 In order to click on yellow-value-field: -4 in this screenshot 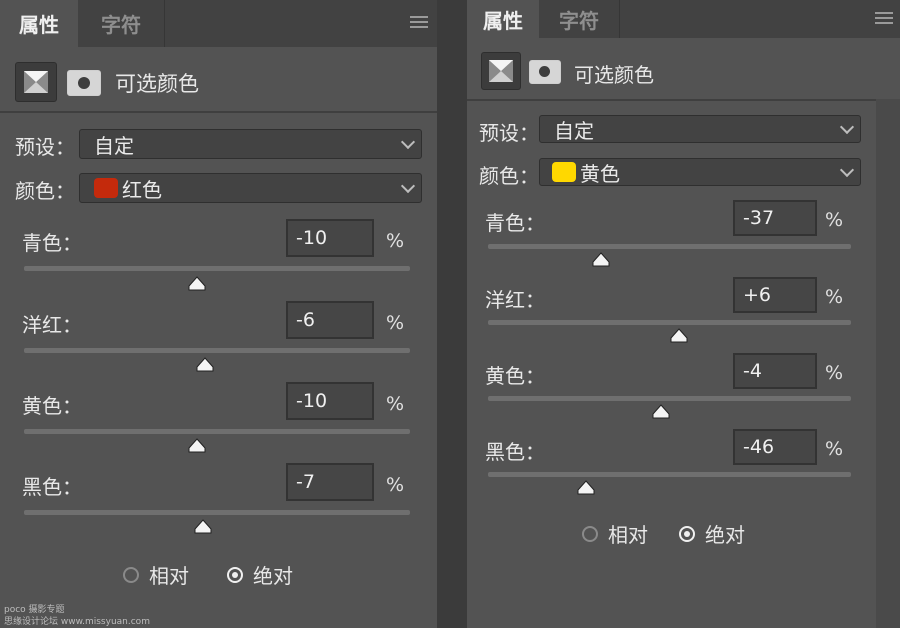, I will do `click(775, 371)`.